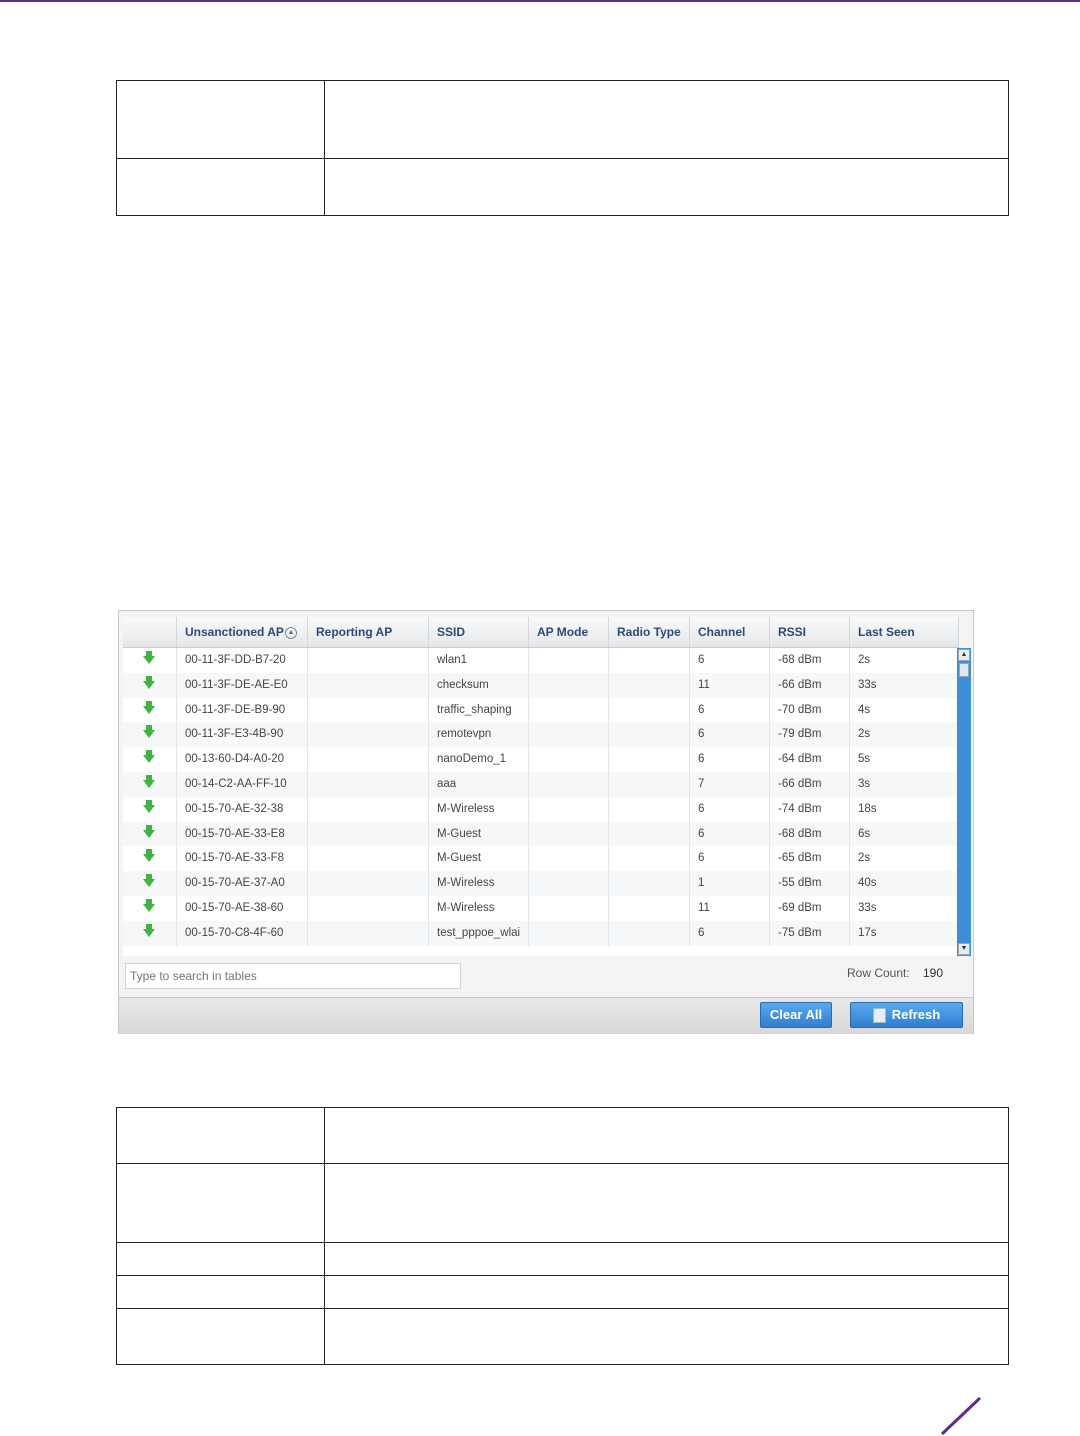  Describe the element at coordinates (906, 1015) in the screenshot. I see `refresh-button: Refresh` at that location.